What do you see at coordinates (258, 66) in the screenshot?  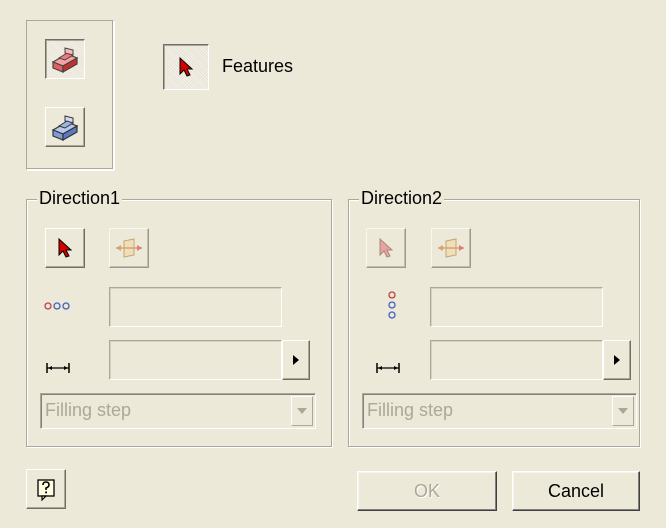 I see `features-label: Features` at bounding box center [258, 66].